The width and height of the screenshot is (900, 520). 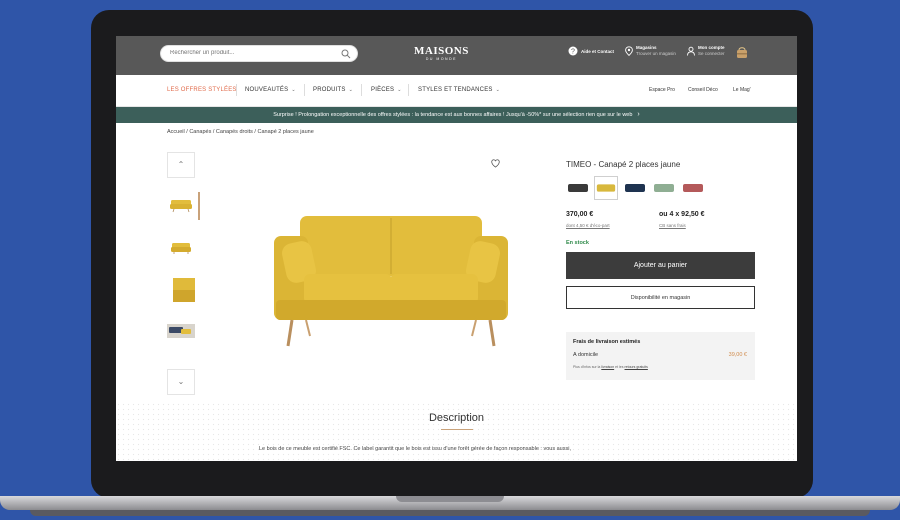 I want to click on nav-item-produits: PRODUITS ⌄, so click(x=333, y=90).